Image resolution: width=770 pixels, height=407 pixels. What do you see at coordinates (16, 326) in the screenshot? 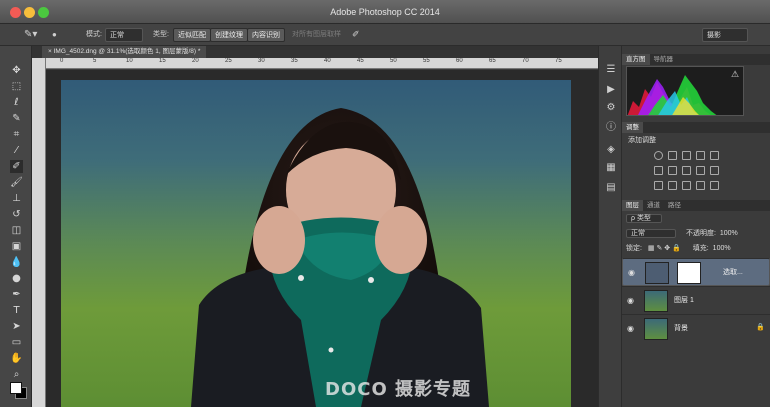
I see `path-select-tool-icon: ➤` at bounding box center [16, 326].